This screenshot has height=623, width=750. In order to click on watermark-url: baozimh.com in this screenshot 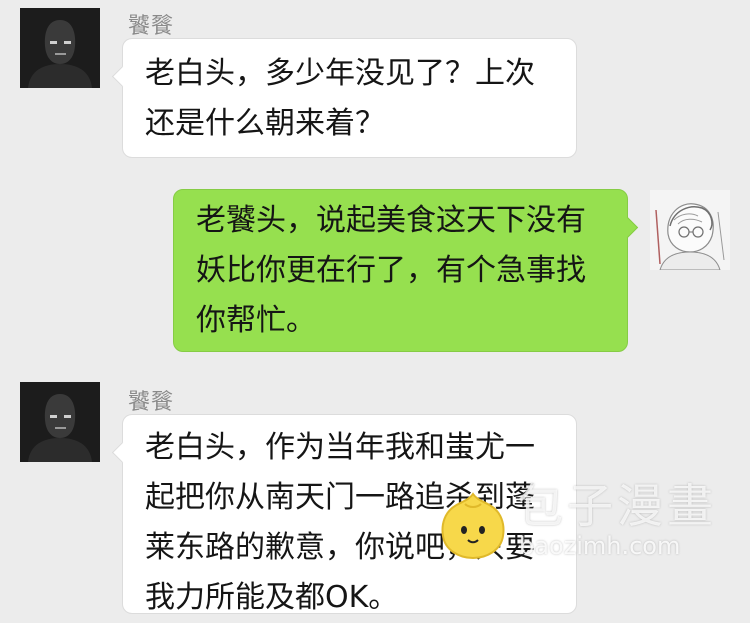, I will do `click(600, 546)`.